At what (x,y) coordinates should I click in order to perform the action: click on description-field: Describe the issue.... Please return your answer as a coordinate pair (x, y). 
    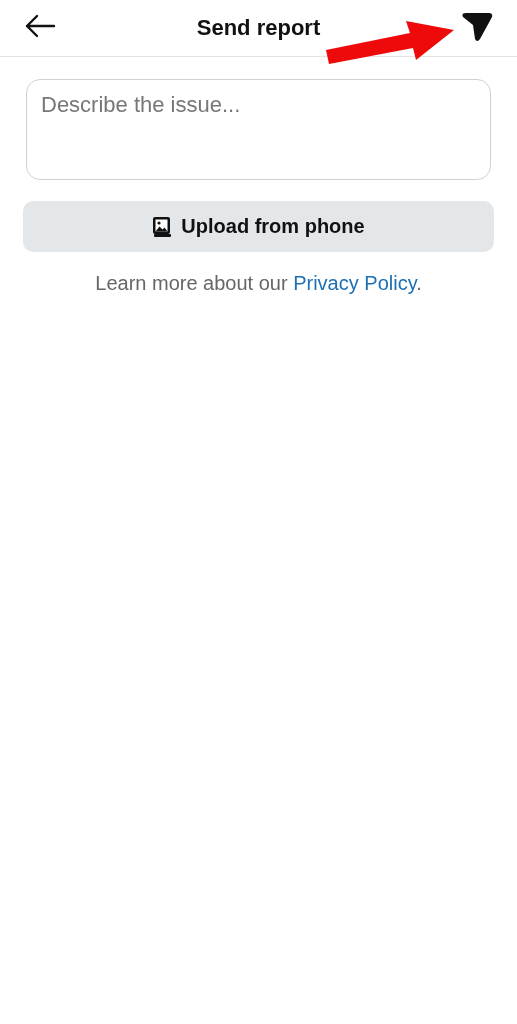
    Looking at the image, I should click on (258, 129).